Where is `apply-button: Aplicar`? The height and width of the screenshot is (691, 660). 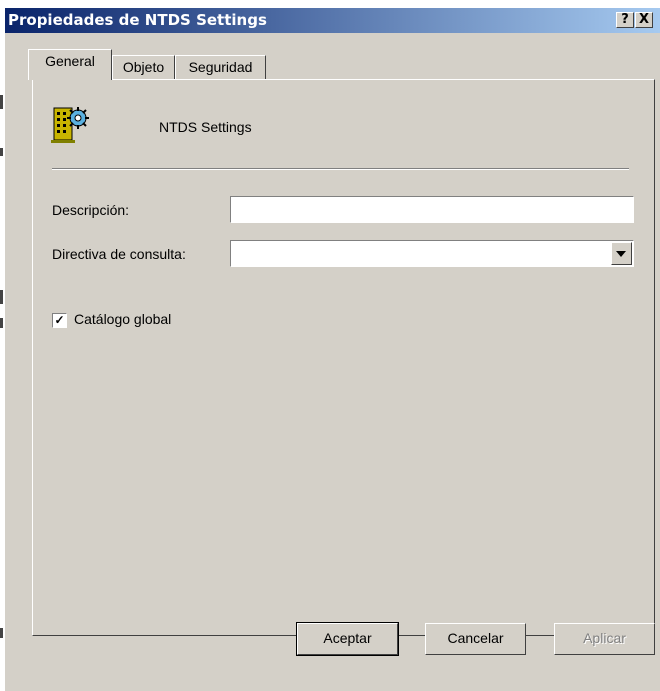
apply-button: Aplicar is located at coordinates (604, 639).